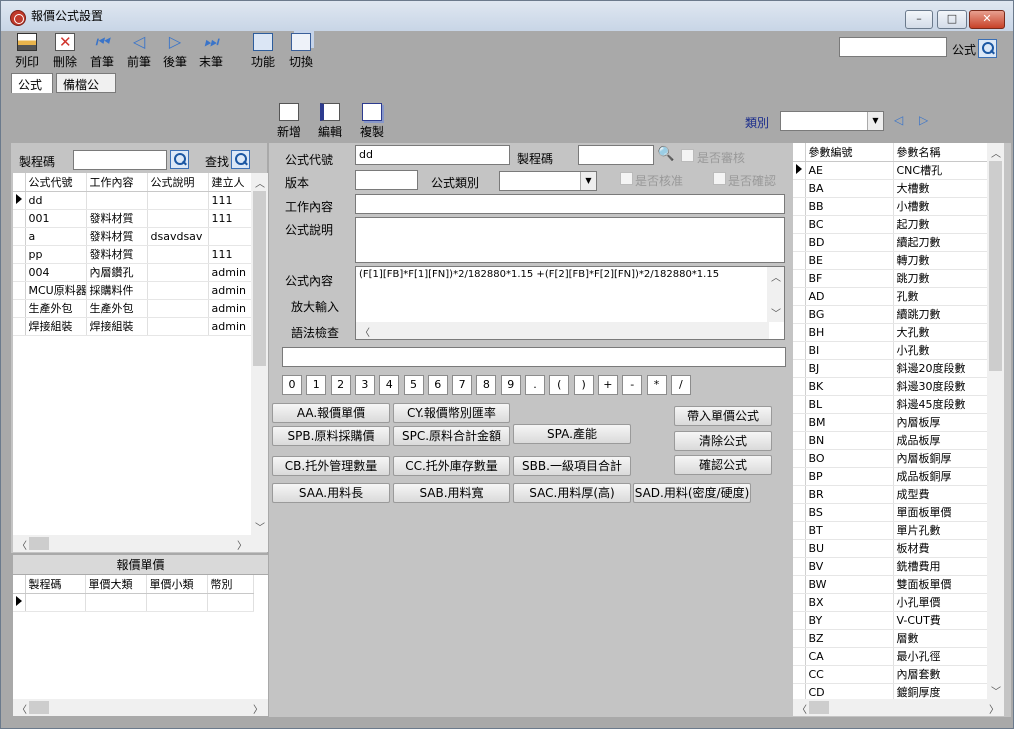 This screenshot has height=729, width=1014. I want to click on table-row: 生產外包 生產外包 admin, so click(132, 308).